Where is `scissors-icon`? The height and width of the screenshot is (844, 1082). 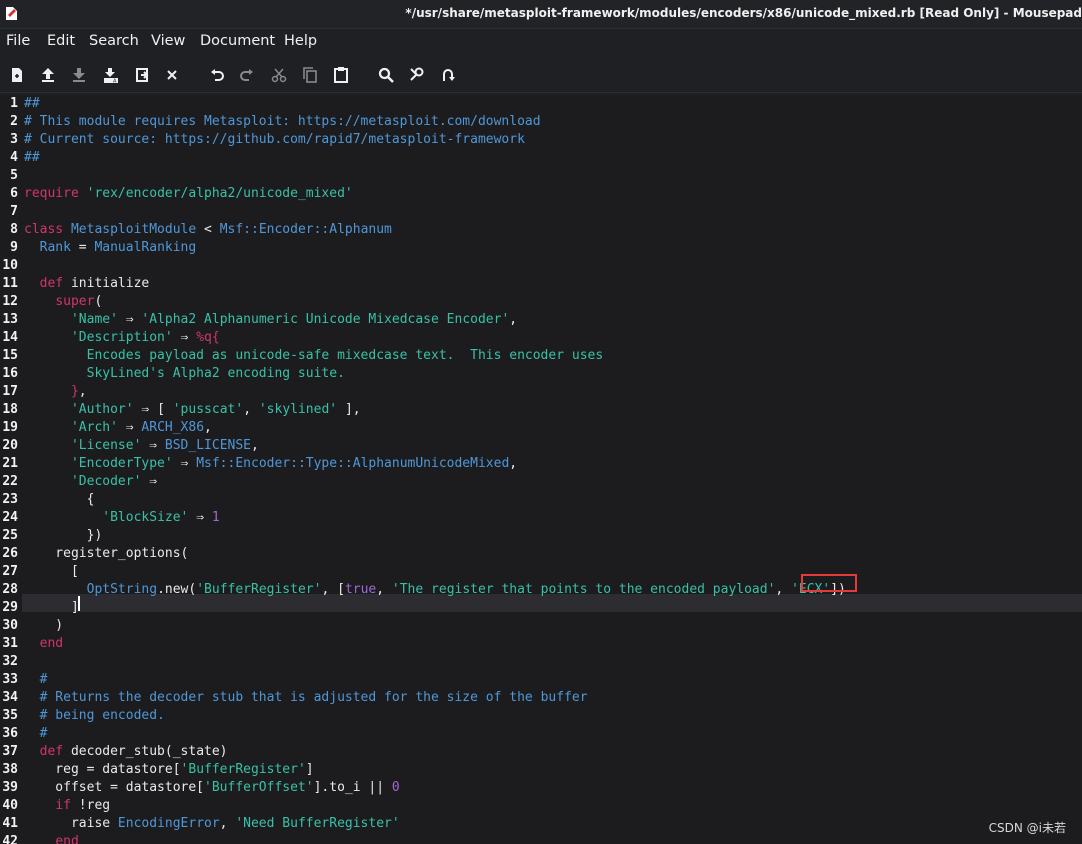 scissors-icon is located at coordinates (279, 75).